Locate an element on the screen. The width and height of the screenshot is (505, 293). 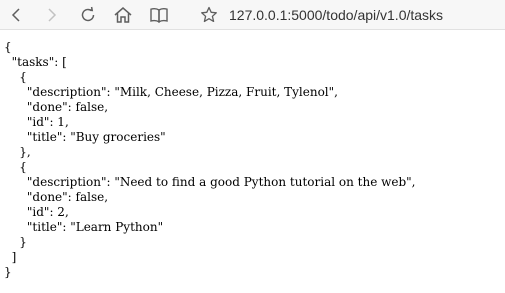
refresh-icon is located at coordinates (88, 14).